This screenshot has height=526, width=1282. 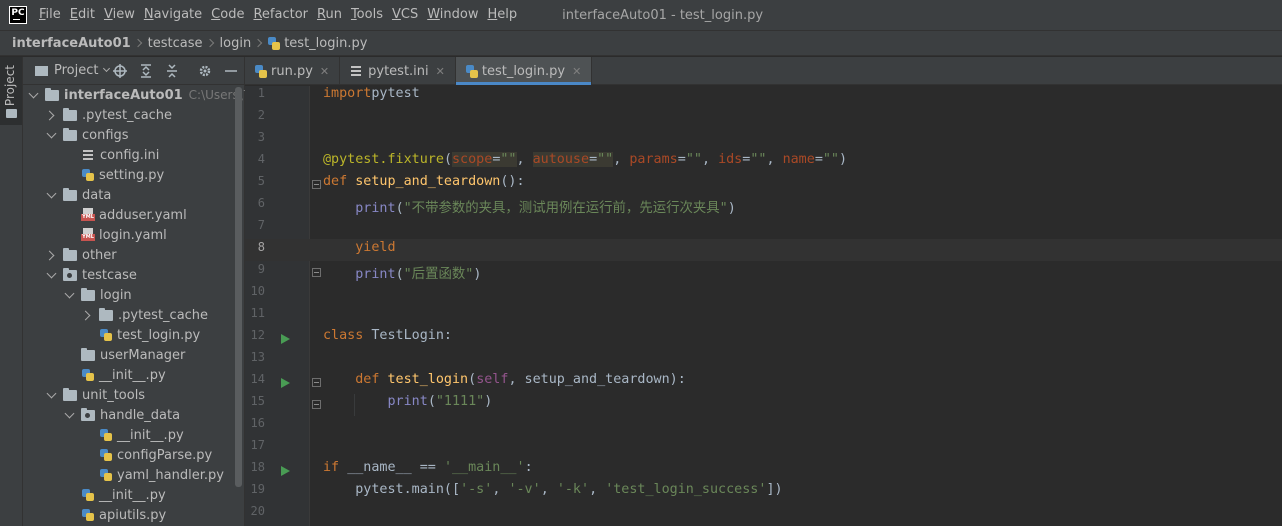 I want to click on tree-item-testcase: testcase, so click(x=91, y=275).